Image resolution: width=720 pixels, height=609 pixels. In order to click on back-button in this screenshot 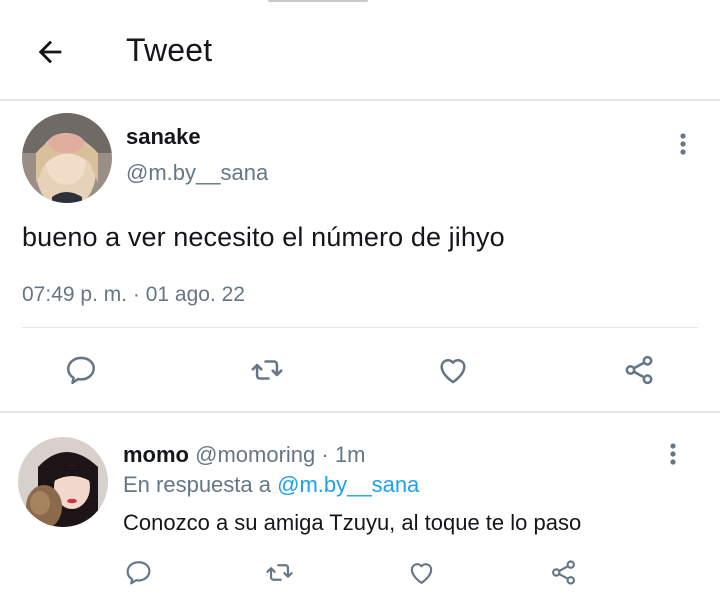, I will do `click(50, 52)`.